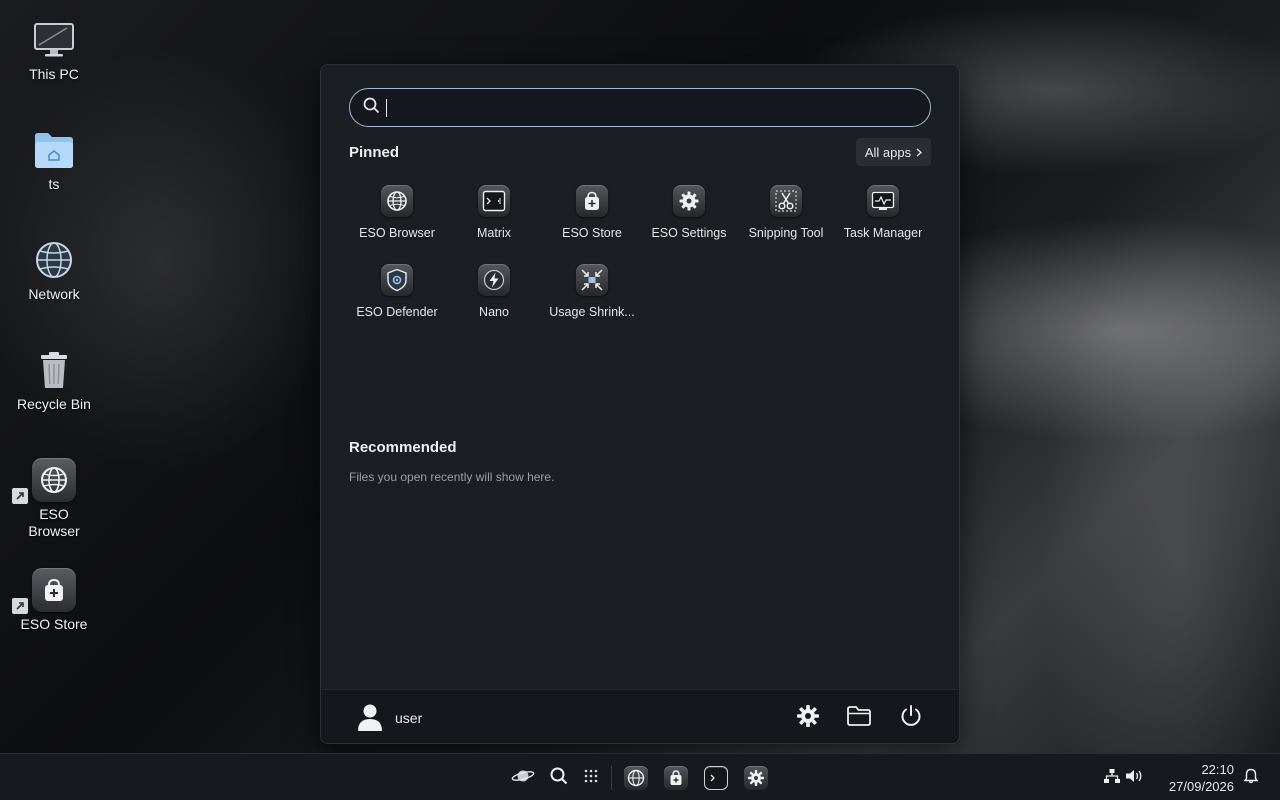 The height and width of the screenshot is (800, 1280). Describe the element at coordinates (370, 718) in the screenshot. I see `user-avatar-icon` at that location.